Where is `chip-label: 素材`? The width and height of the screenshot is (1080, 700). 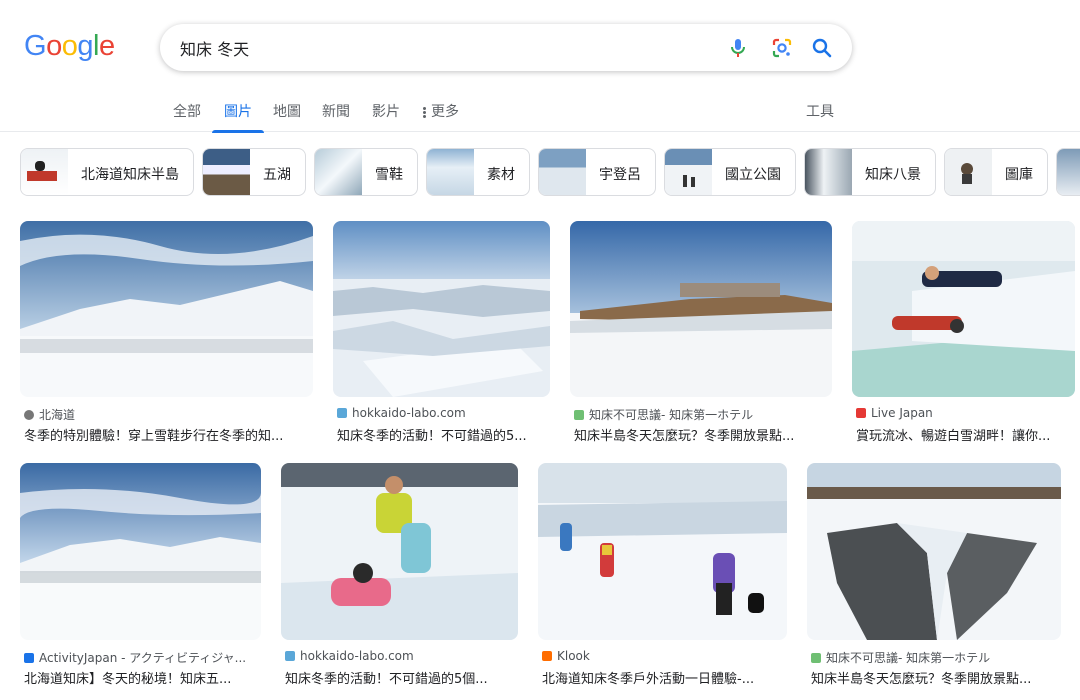 chip-label: 素材 is located at coordinates (501, 175).